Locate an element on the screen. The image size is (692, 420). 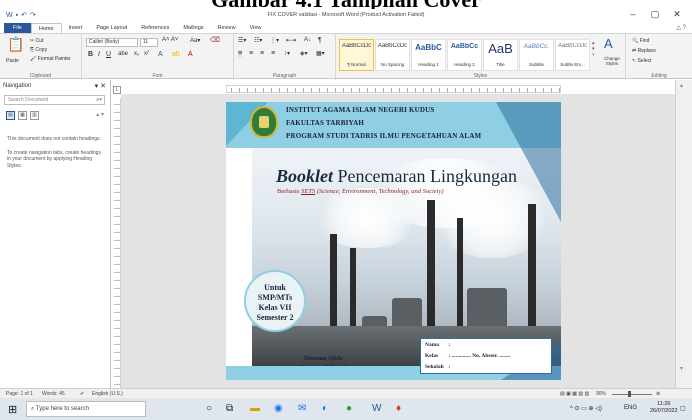
copy-button: ⎘ Copy is located at coordinates (38, 50).